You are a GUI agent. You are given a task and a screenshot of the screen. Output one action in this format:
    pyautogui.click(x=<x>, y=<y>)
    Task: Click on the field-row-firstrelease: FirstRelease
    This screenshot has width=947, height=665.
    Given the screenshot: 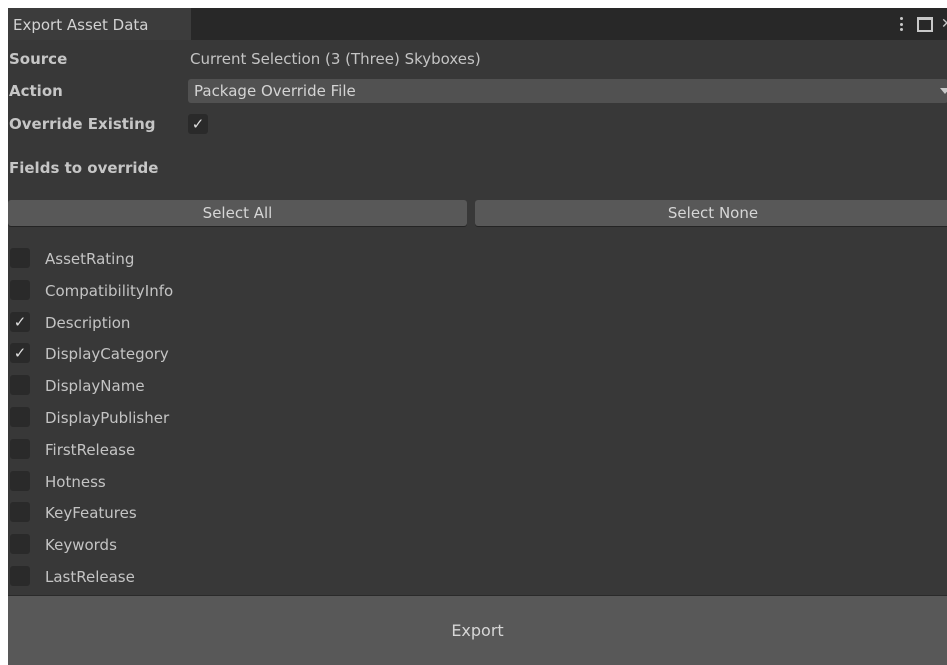 What is the action you would take?
    pyautogui.click(x=477, y=451)
    